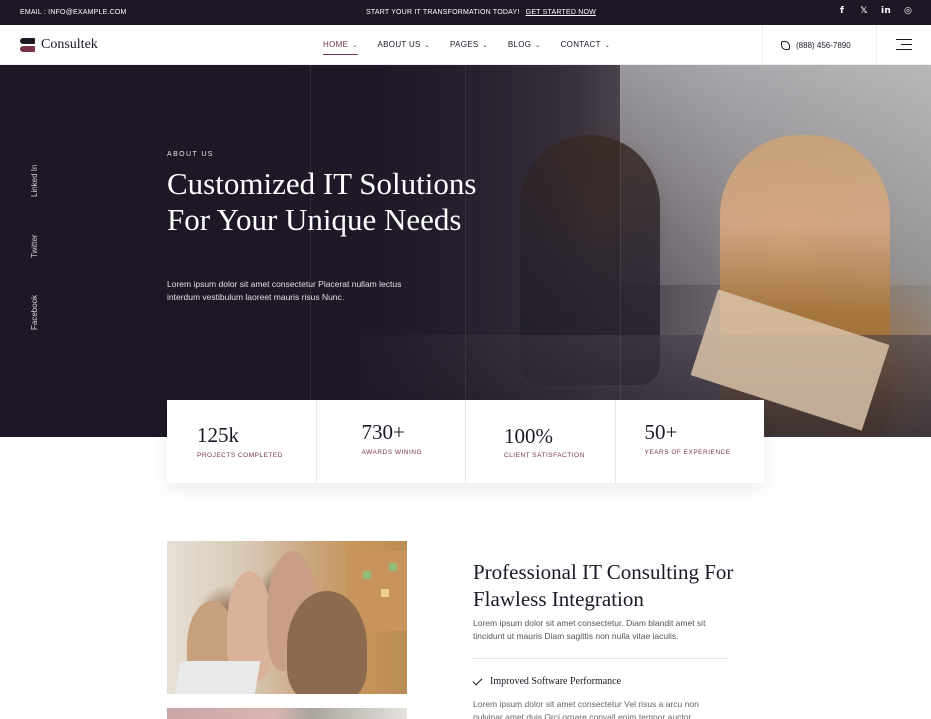 The height and width of the screenshot is (719, 931). What do you see at coordinates (690, 441) in the screenshot?
I see `stat-item: 50+ YEARS OF EXPERIENCE` at bounding box center [690, 441].